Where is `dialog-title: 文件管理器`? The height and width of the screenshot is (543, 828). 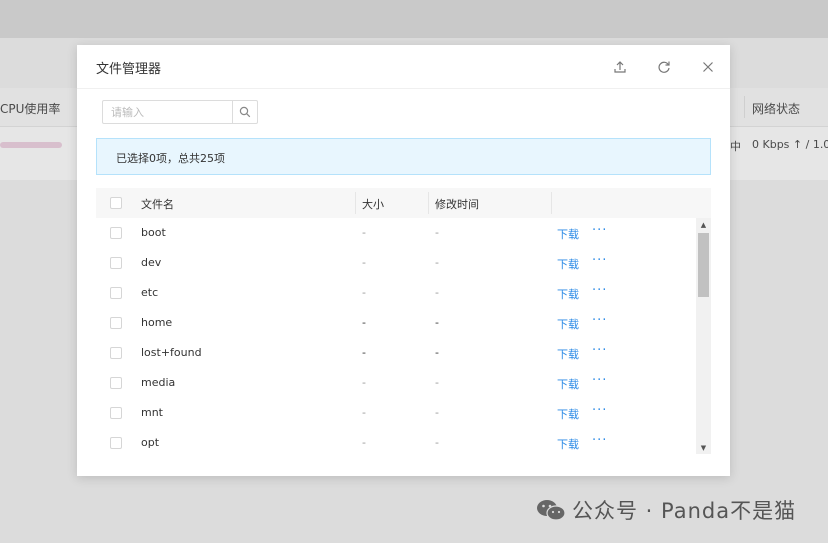
dialog-title: 文件管理器 is located at coordinates (129, 69).